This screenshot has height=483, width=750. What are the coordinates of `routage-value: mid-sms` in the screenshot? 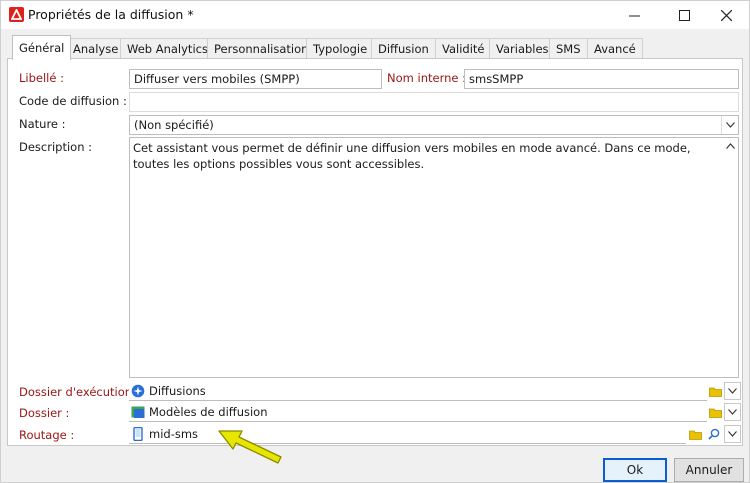 It's located at (174, 433).